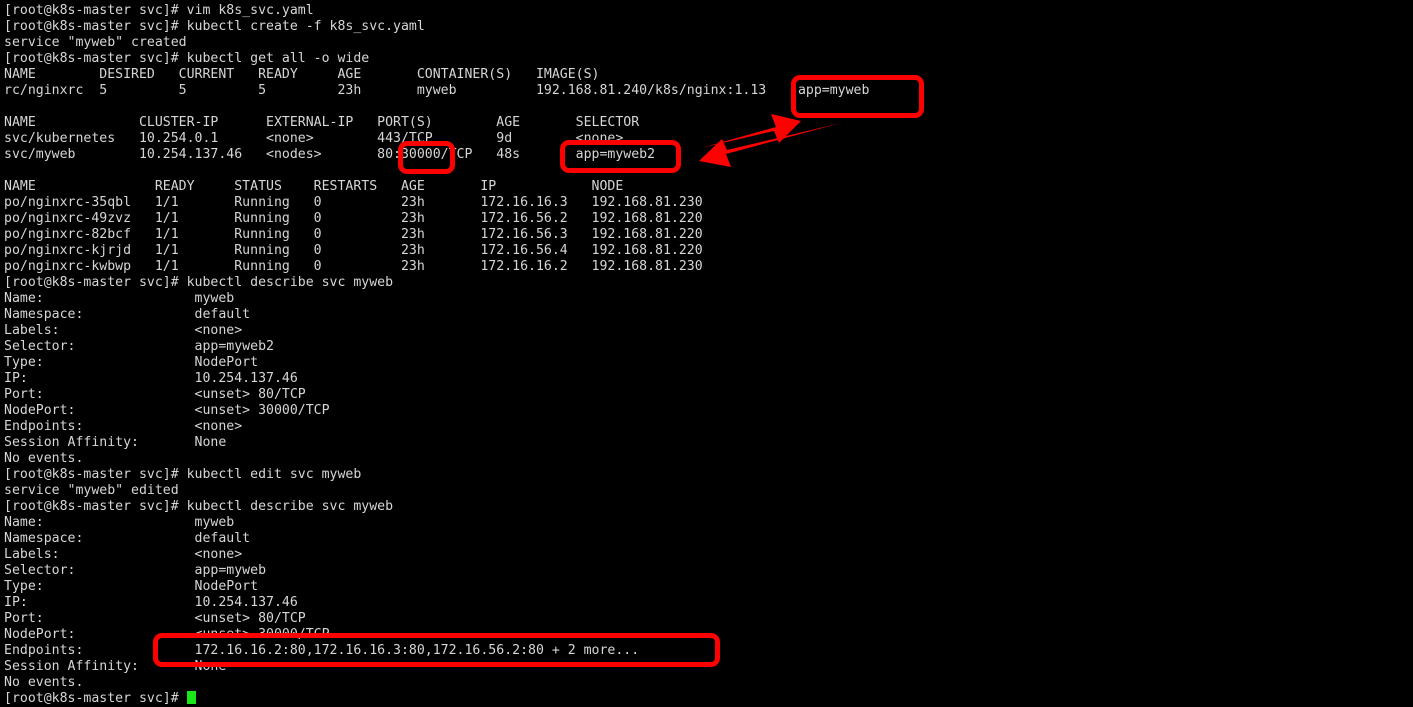 The width and height of the screenshot is (1413, 707). What do you see at coordinates (139, 346) in the screenshot?
I see `terminal-line: Selector: app=myweb2` at bounding box center [139, 346].